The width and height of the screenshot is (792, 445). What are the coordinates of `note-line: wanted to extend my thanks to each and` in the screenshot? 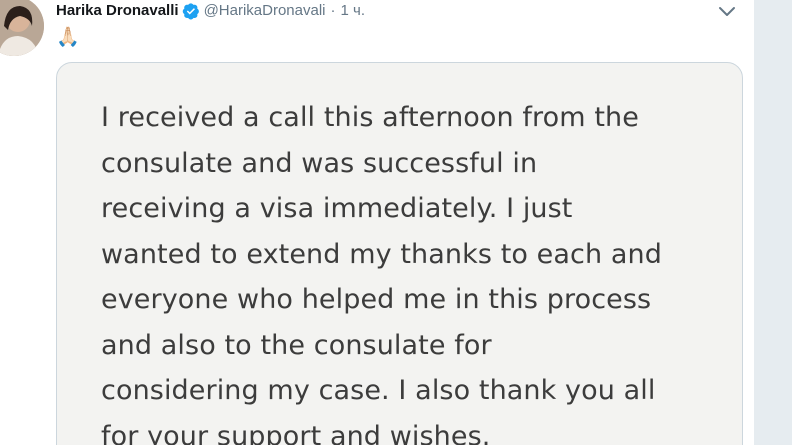 It's located at (381, 254).